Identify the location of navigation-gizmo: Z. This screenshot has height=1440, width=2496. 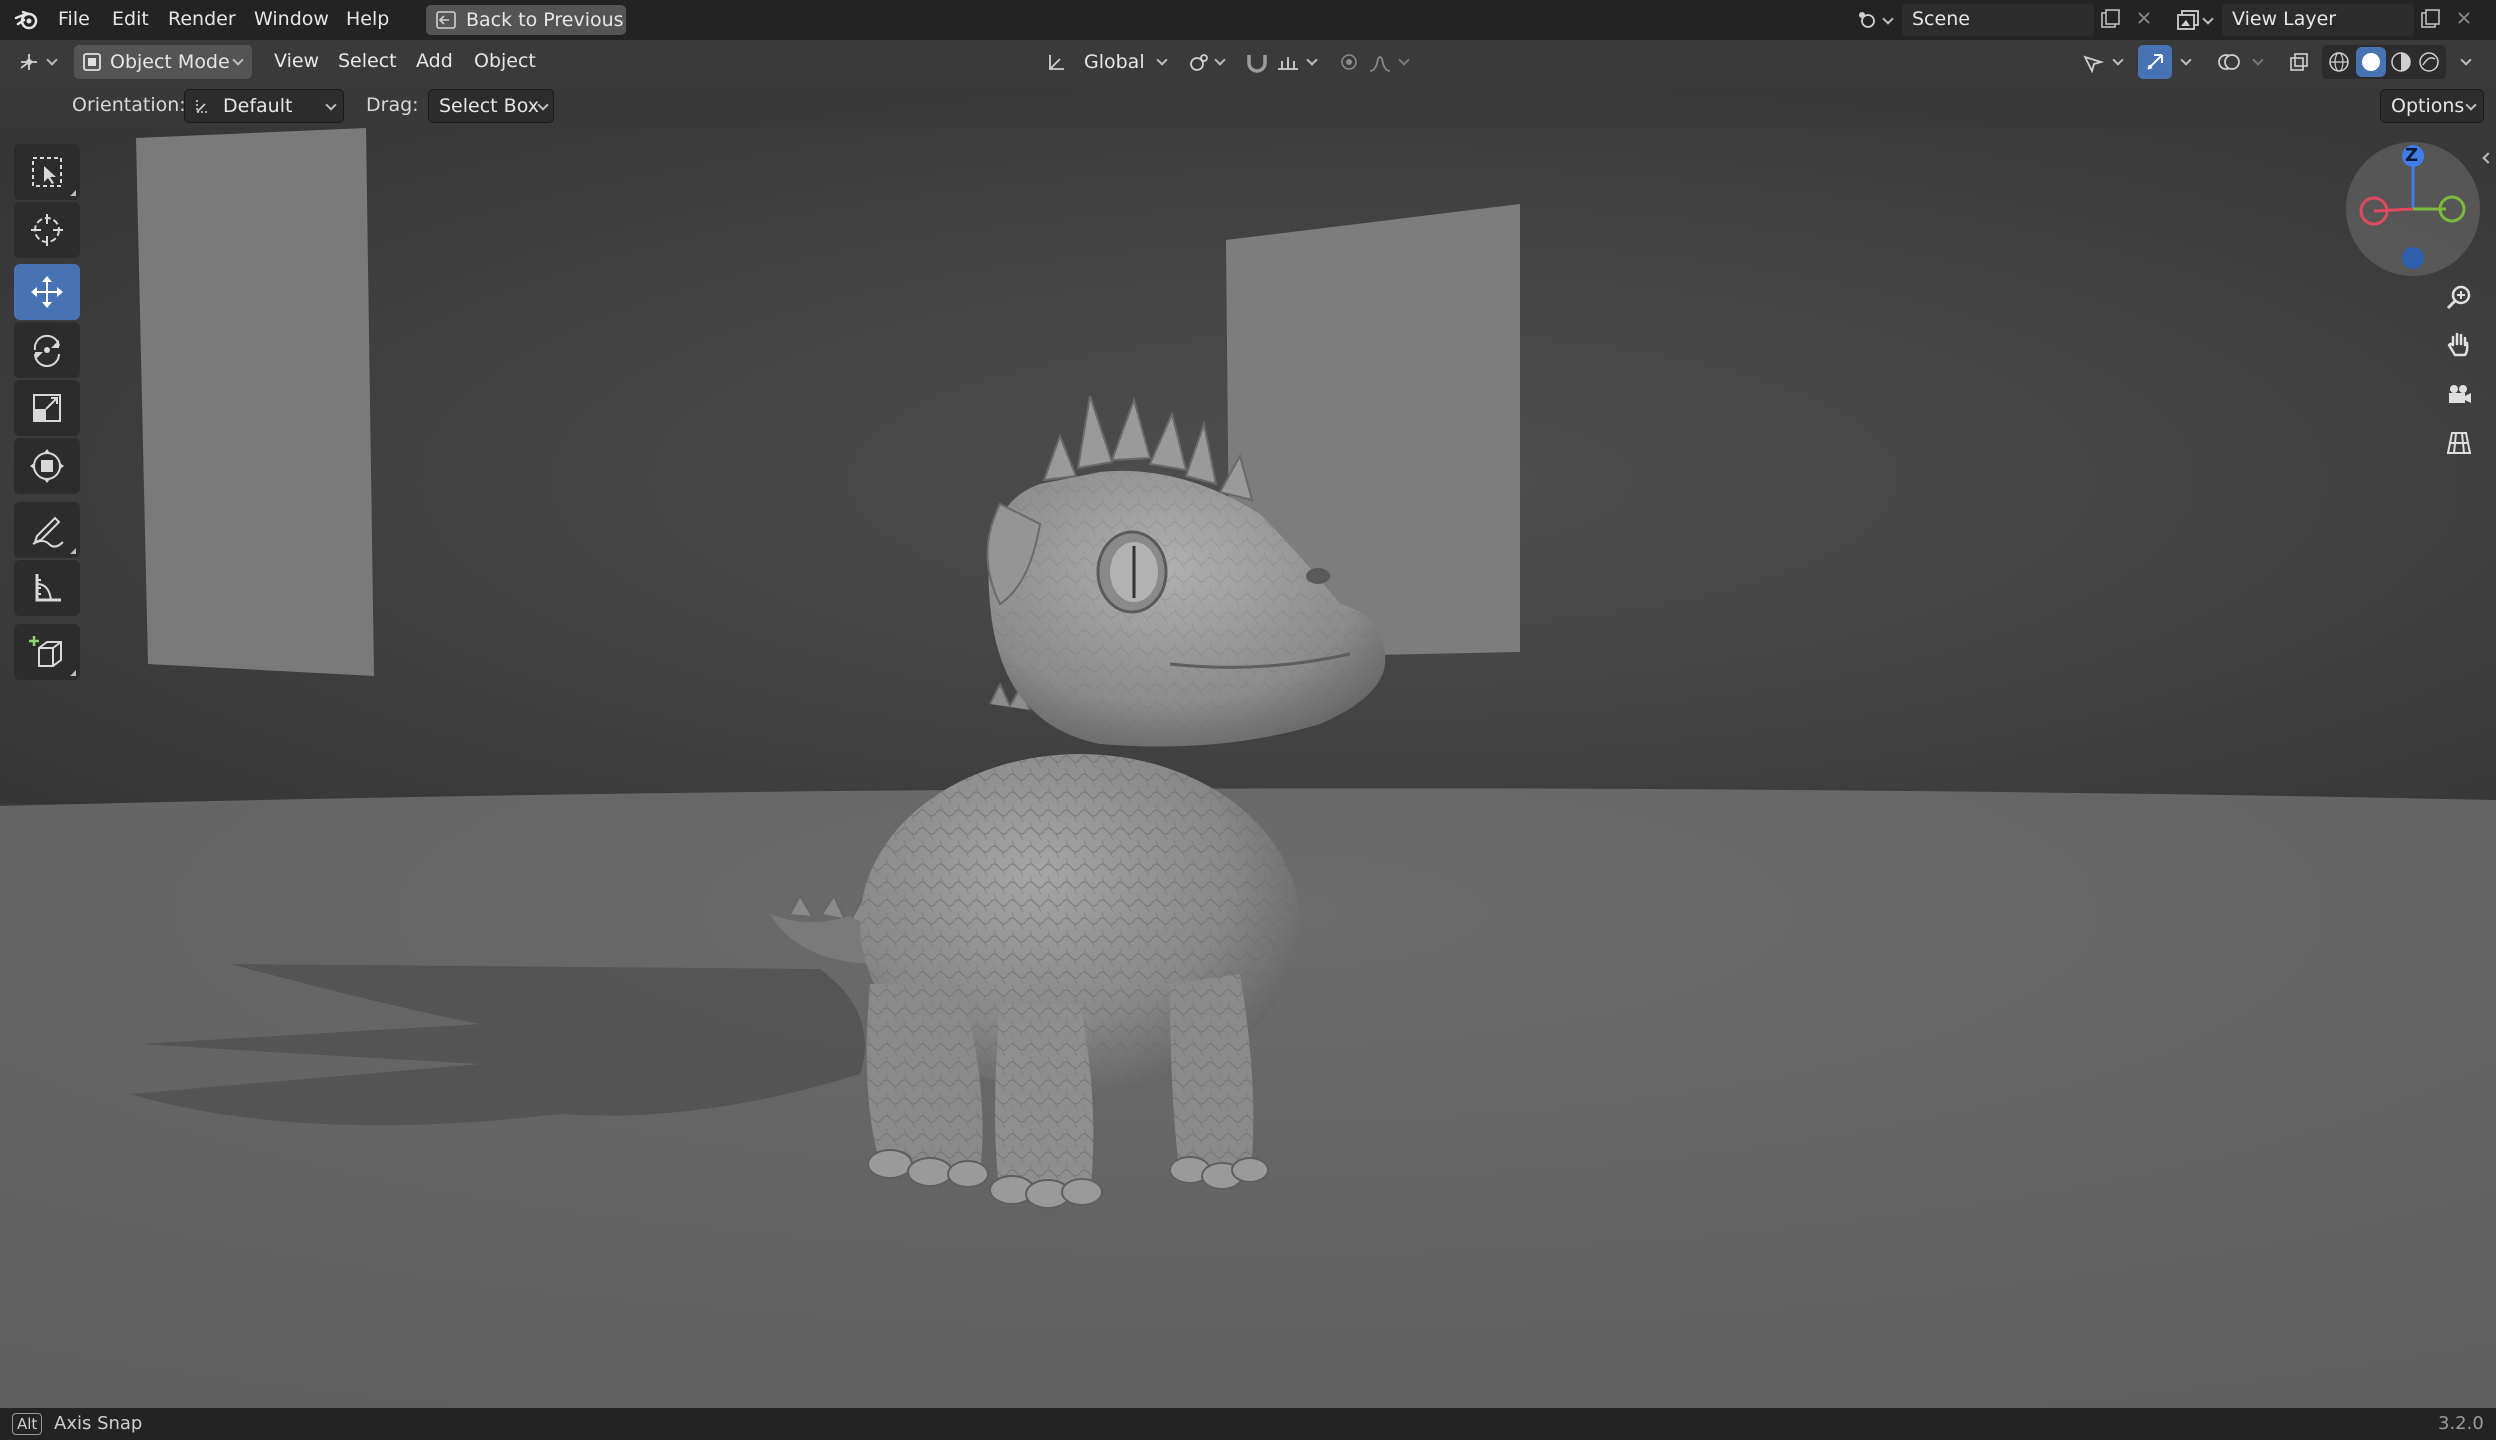
(2413, 209).